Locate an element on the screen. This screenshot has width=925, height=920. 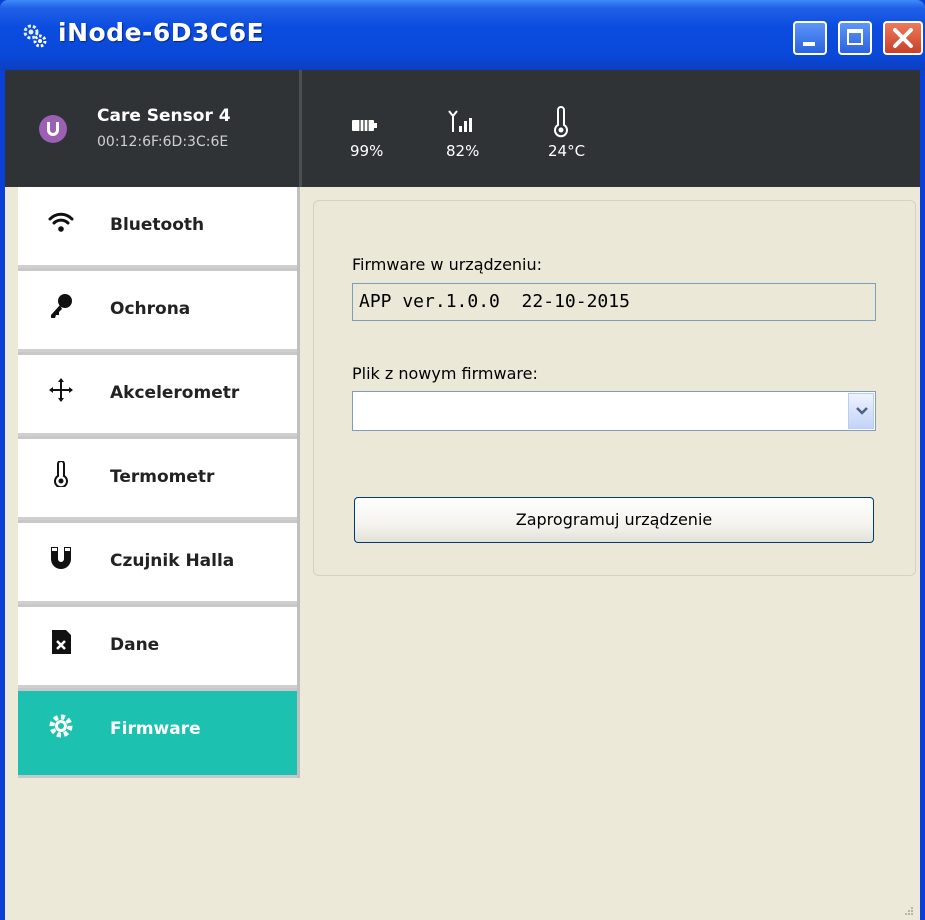
maximize-icon is located at coordinates (855, 37).